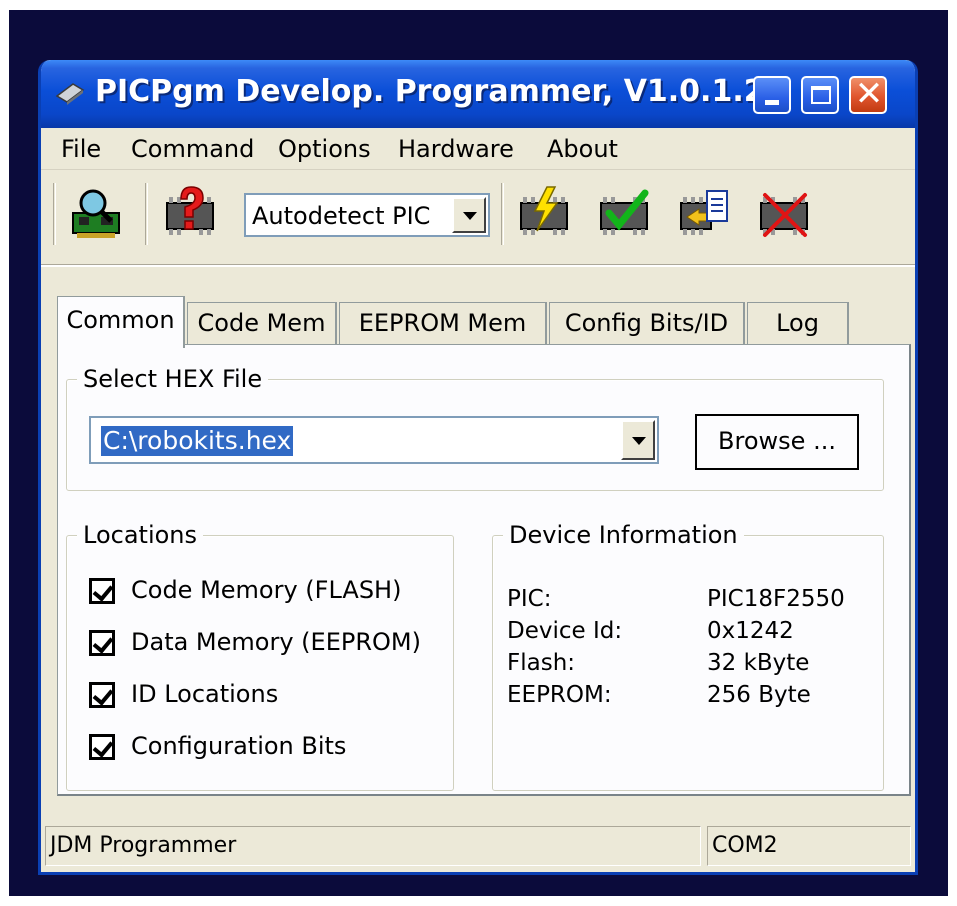 This screenshot has width=957, height=906. What do you see at coordinates (54, 214) in the screenshot?
I see `toolbar-grip` at bounding box center [54, 214].